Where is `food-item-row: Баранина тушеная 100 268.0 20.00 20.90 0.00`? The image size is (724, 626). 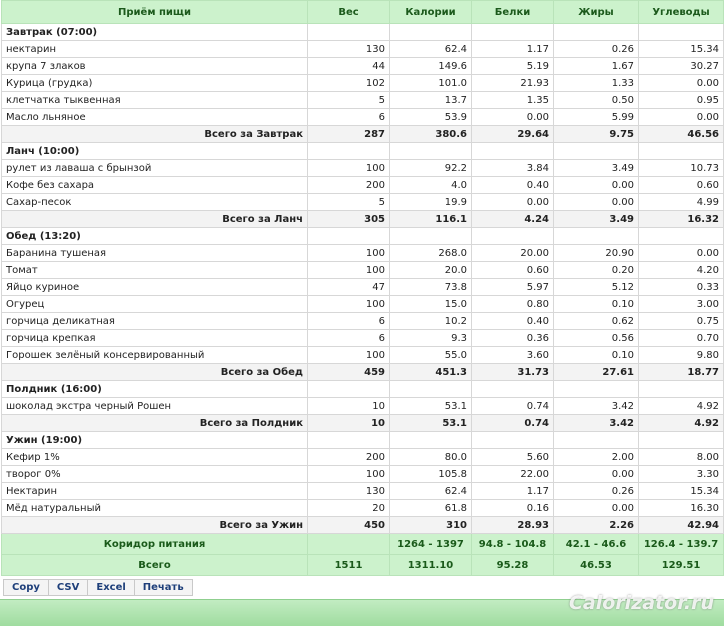 food-item-row: Баранина тушеная 100 268.0 20.00 20.90 0.00 is located at coordinates (362, 253).